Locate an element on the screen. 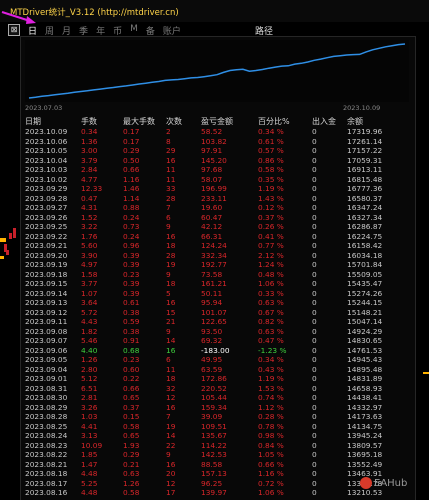  table-cell: 97.68 is located at coordinates (212, 169).